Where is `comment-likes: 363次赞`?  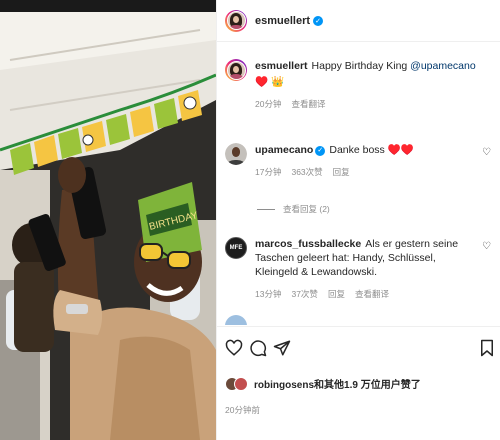
comment-likes: 363次赞 is located at coordinates (306, 172).